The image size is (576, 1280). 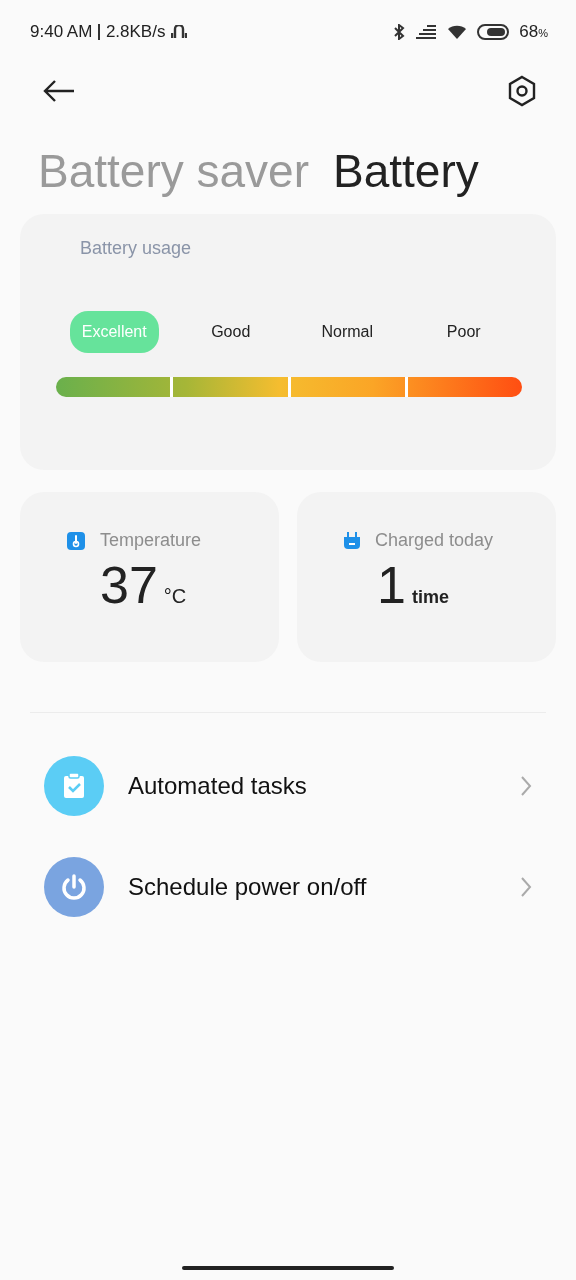 I want to click on level-bubble: Excellent, so click(x=114, y=332).